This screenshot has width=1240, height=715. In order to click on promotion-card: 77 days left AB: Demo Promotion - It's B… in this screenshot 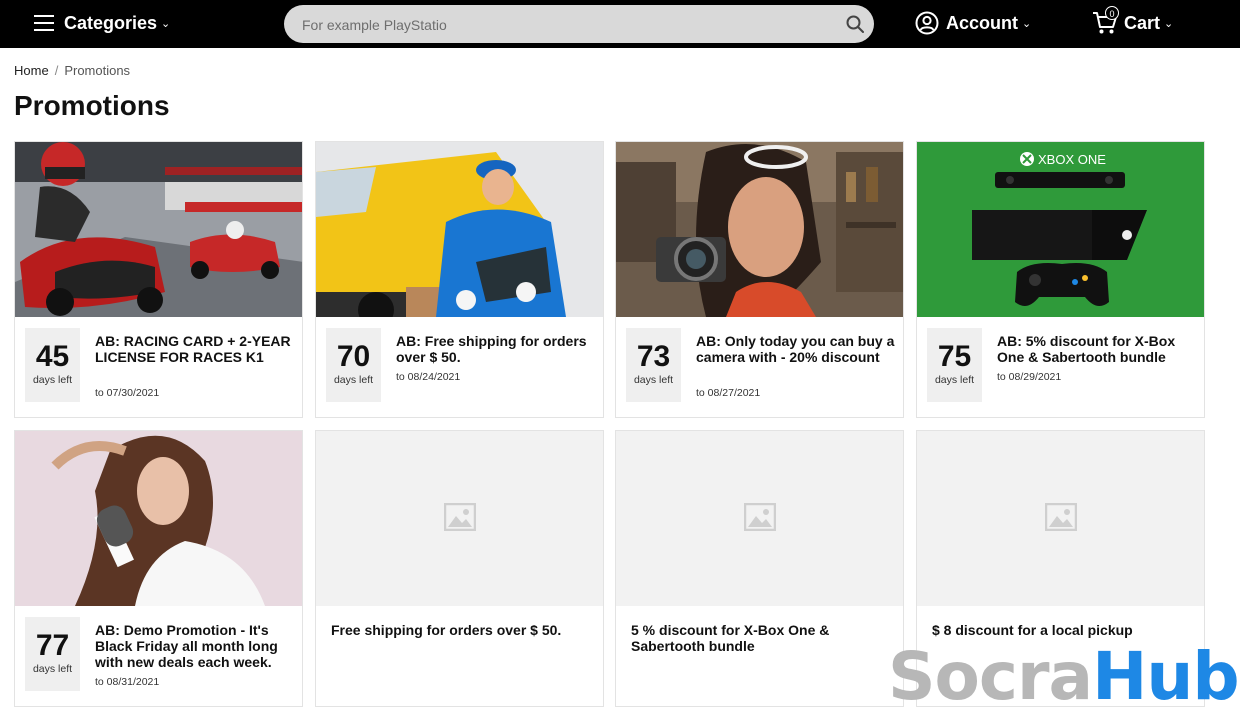, I will do `click(158, 568)`.